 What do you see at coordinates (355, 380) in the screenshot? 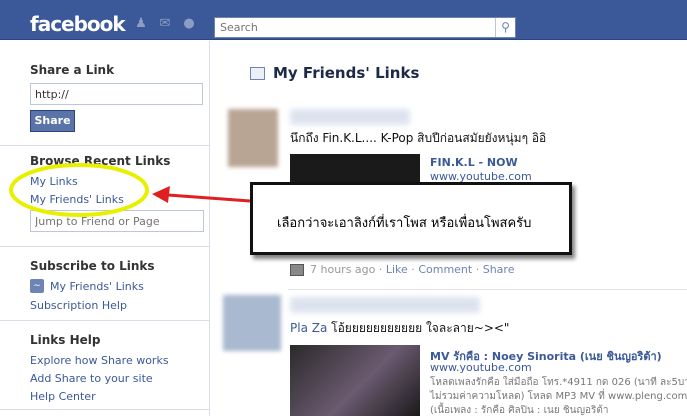
I see `video-thumbnail` at bounding box center [355, 380].